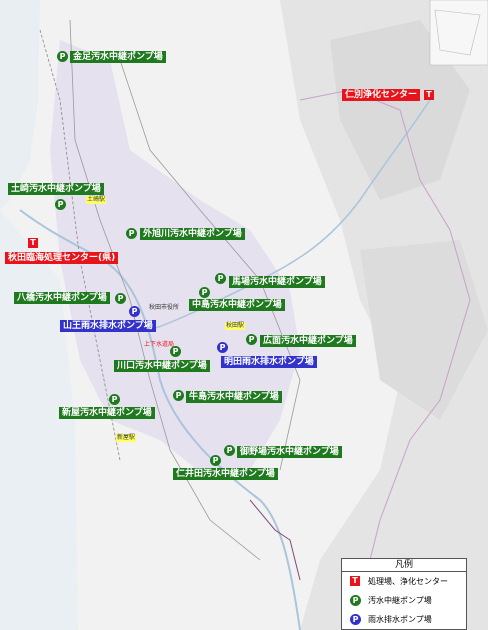 The image size is (488, 630). I want to click on storm-pump-icon-menda: P, so click(222, 347).